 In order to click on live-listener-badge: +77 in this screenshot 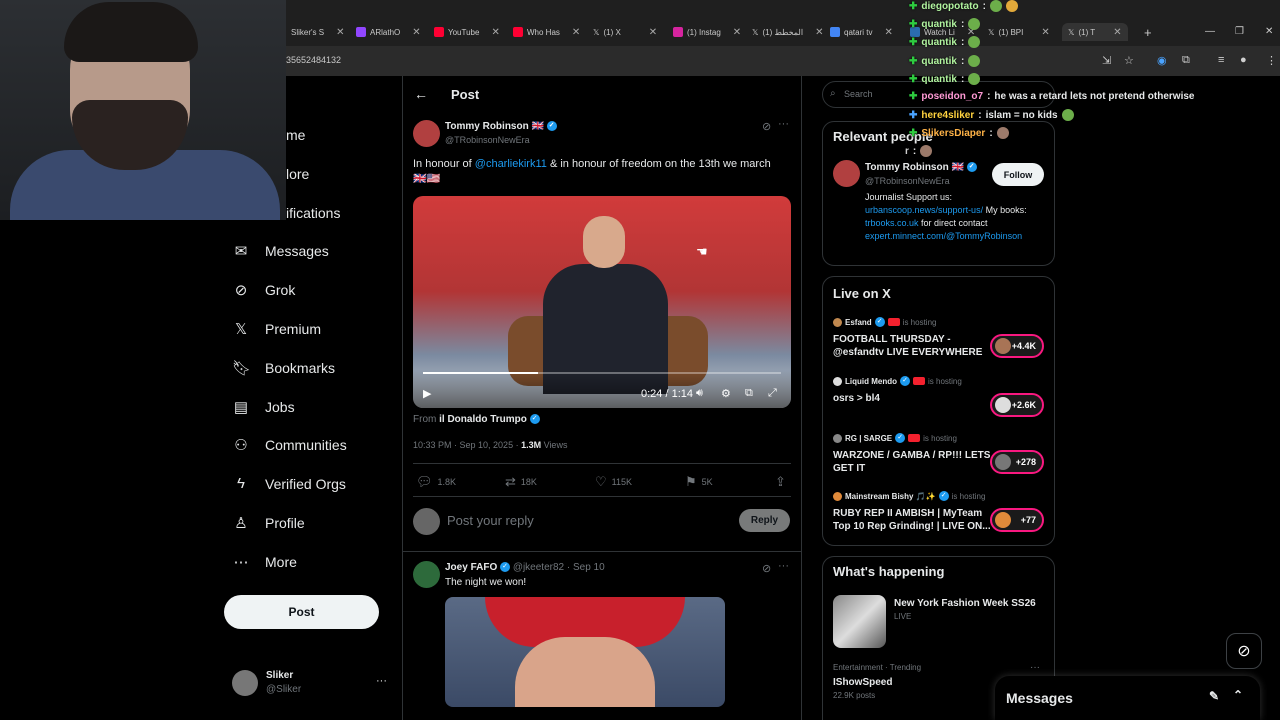, I will do `click(1017, 520)`.